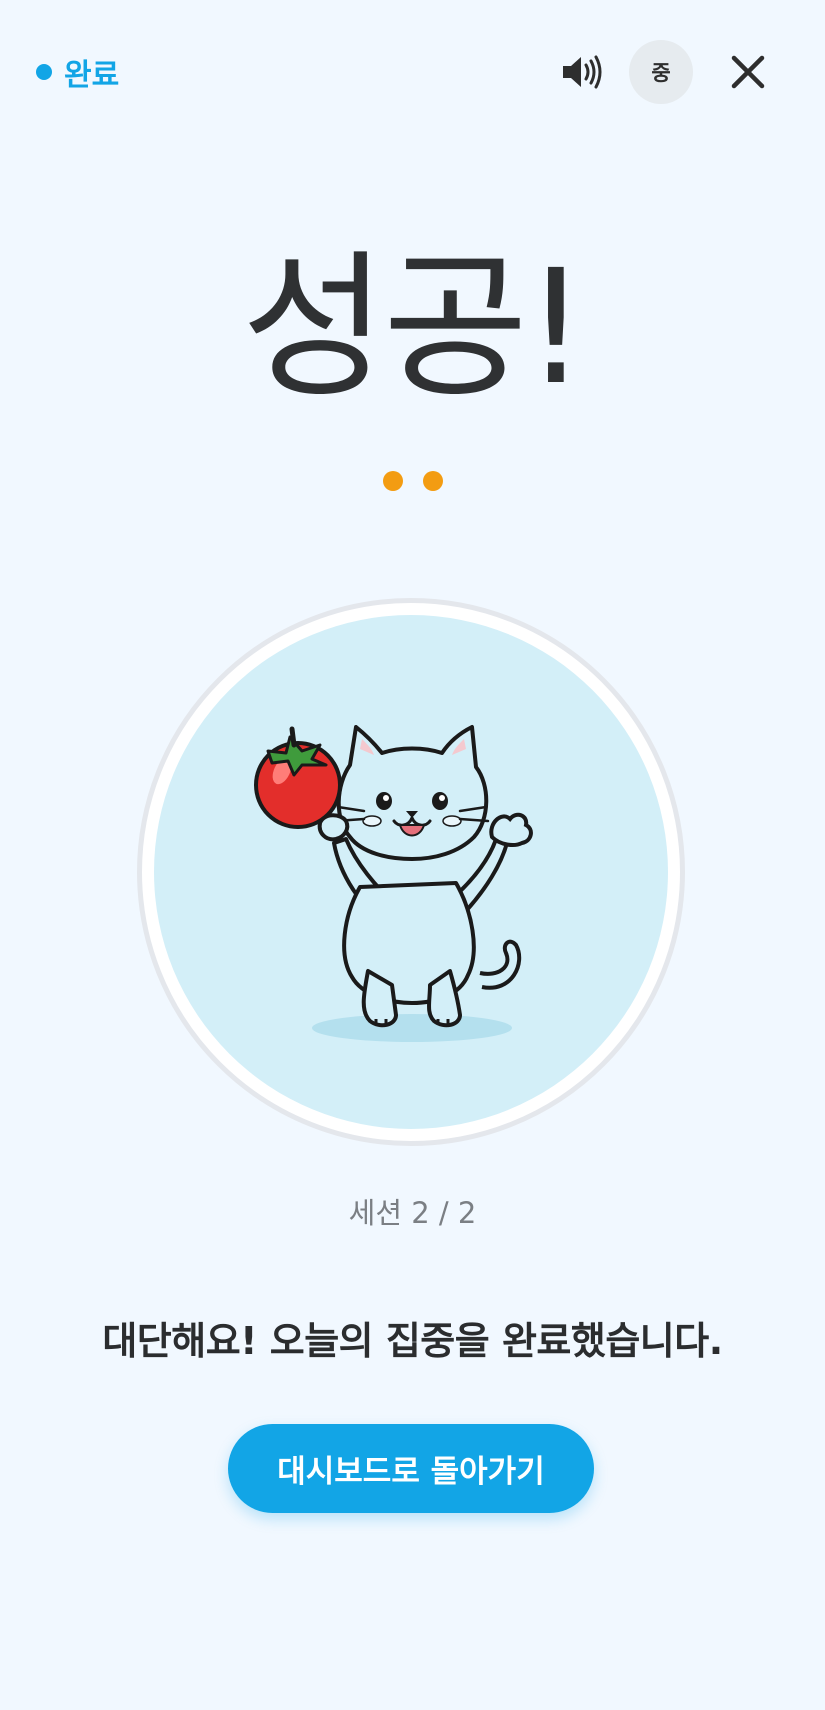  Describe the element at coordinates (92, 75) in the screenshot. I see `status-label: 완료` at that location.